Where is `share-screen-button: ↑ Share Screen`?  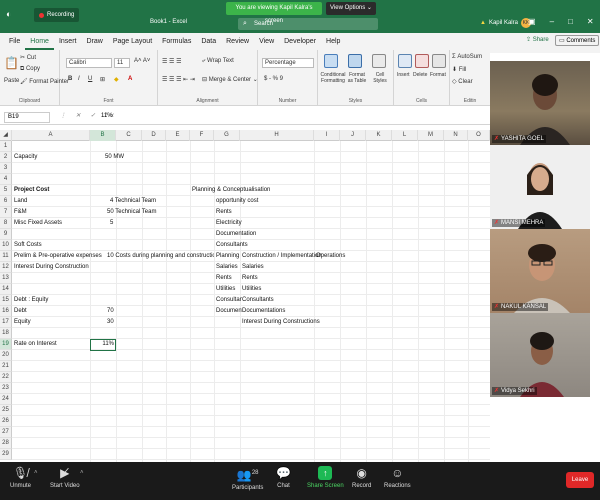 share-screen-button: ↑ Share Screen is located at coordinates (325, 477).